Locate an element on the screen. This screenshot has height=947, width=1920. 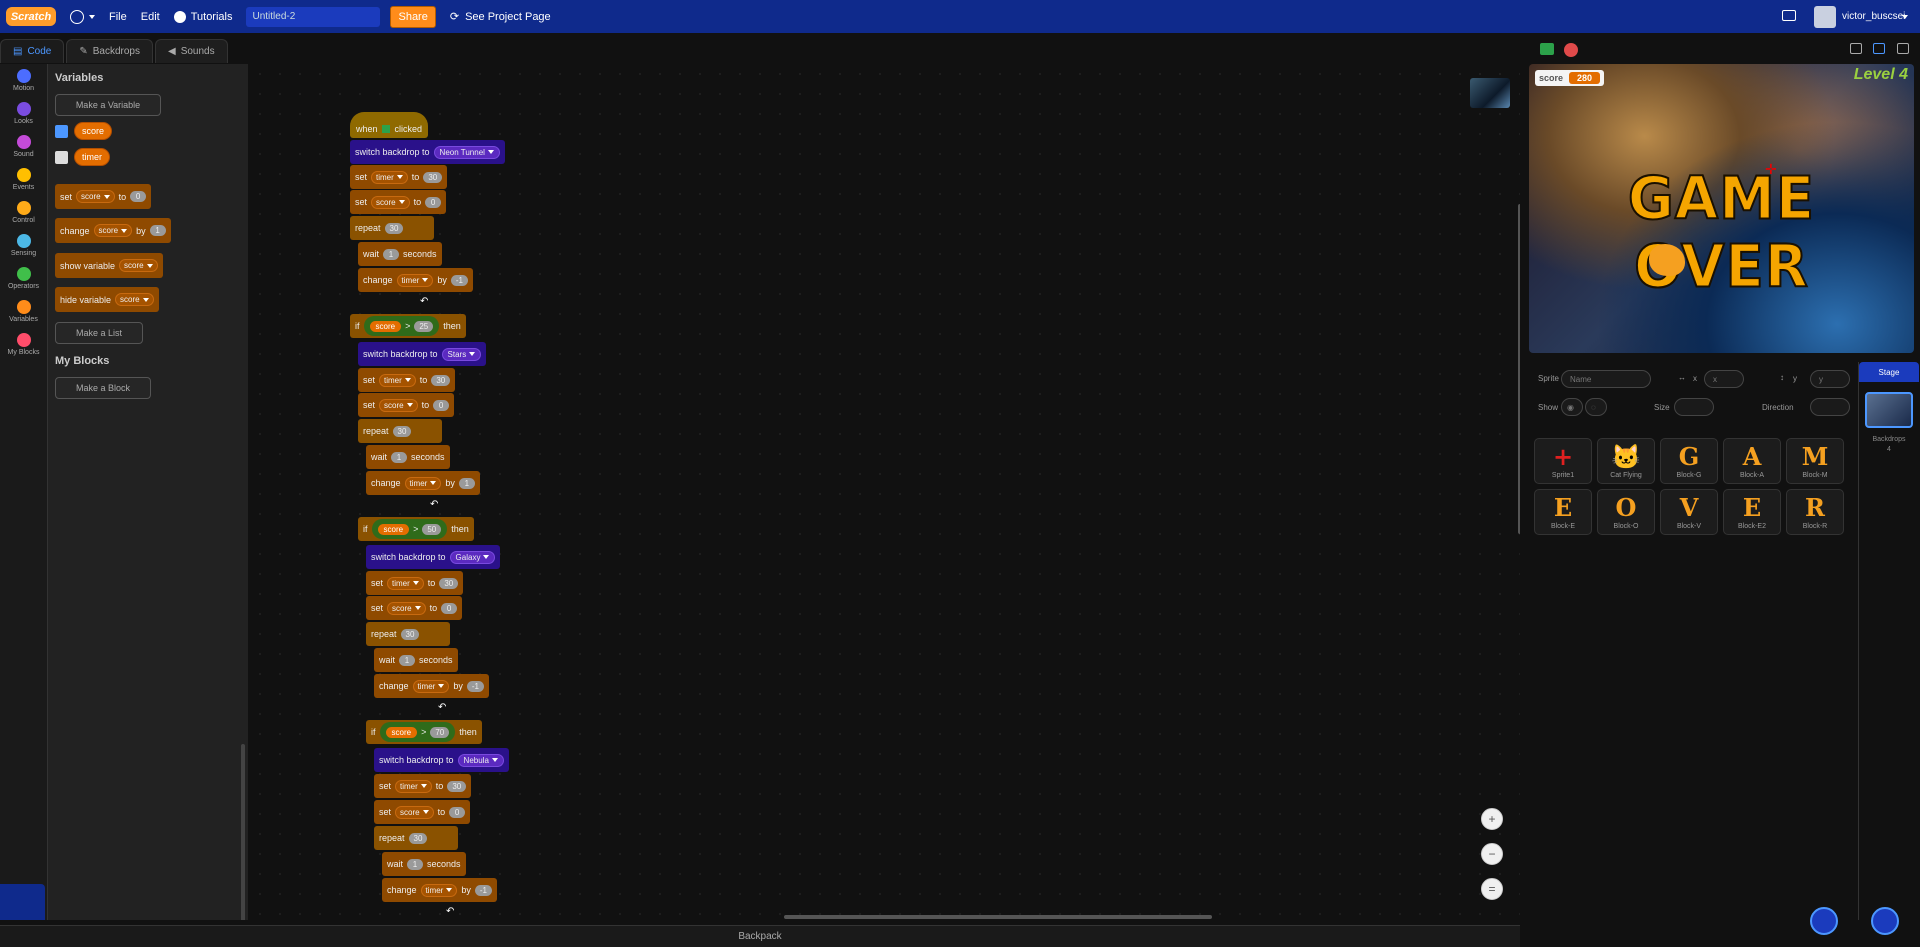
backdrop-dropdown: Galaxy is located at coordinates (472, 557).